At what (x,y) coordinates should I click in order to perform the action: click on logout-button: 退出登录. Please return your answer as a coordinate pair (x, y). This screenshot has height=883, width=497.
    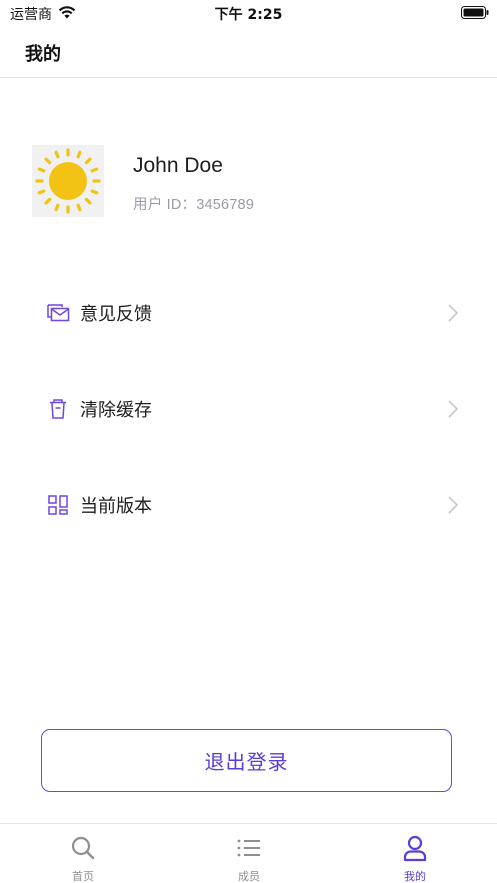
    Looking at the image, I should click on (246, 760).